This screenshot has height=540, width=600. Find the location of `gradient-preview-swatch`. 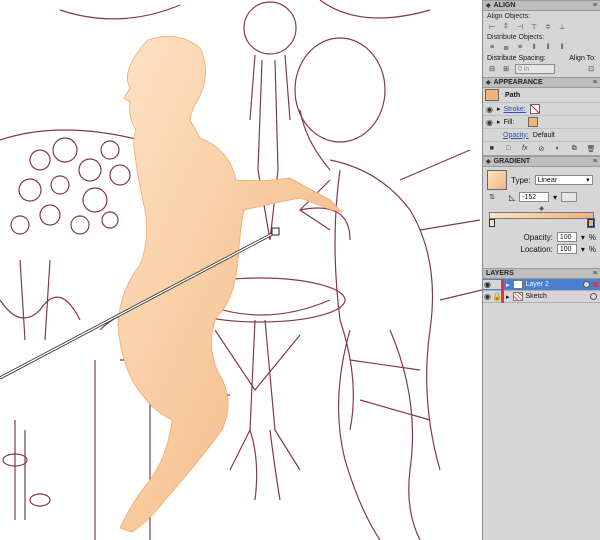

gradient-preview-swatch is located at coordinates (497, 180).